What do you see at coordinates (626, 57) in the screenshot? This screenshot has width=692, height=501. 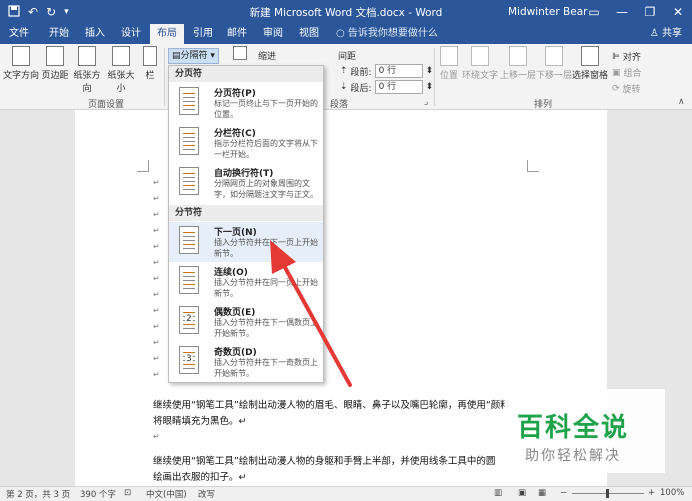 I see `align-button: ⊫ 对齐` at bounding box center [626, 57].